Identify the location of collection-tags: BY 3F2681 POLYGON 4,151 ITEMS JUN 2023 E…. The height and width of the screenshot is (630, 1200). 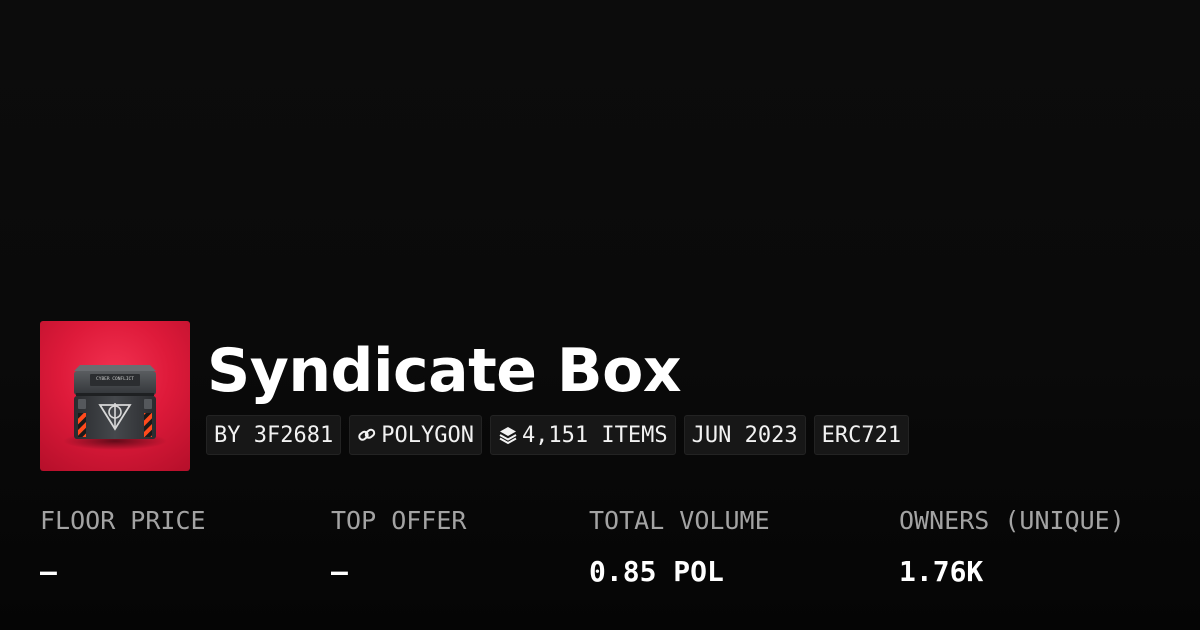
(558, 435).